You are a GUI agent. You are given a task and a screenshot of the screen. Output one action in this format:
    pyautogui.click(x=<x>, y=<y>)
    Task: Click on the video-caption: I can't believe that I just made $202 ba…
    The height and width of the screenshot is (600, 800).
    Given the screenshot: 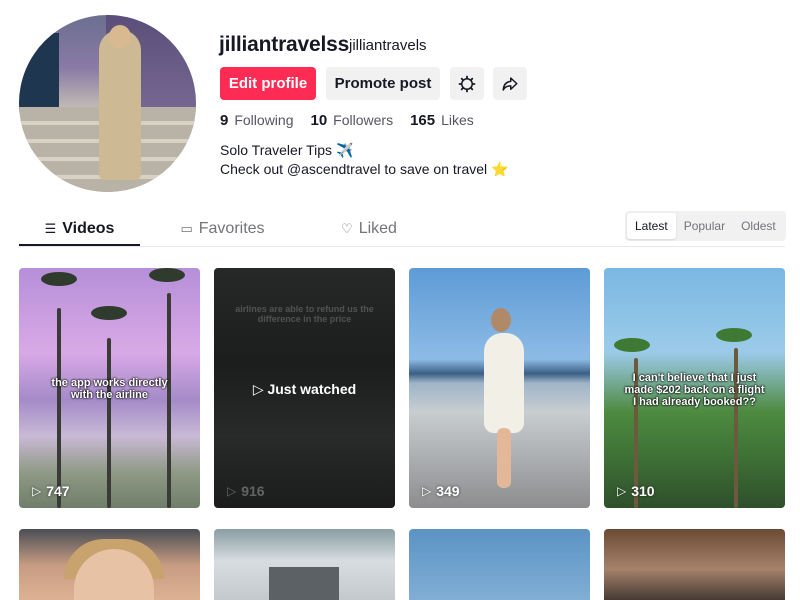 What is the action you would take?
    pyautogui.click(x=694, y=390)
    